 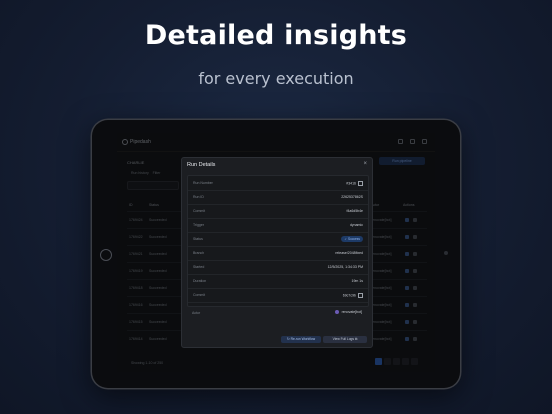 What do you see at coordinates (278, 225) in the screenshot?
I see `field-trigger: Trigger dynamic` at bounding box center [278, 225].